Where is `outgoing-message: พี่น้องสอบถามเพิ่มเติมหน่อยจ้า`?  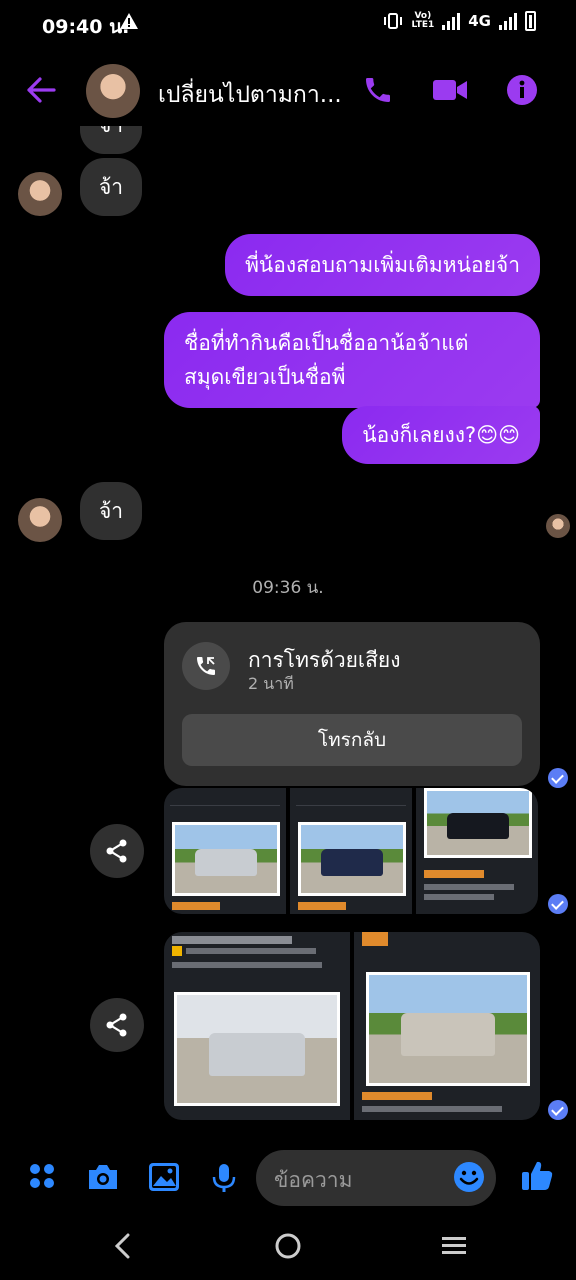 outgoing-message: พี่น้องสอบถามเพิ่มเติมหน่อยจ้า is located at coordinates (382, 265).